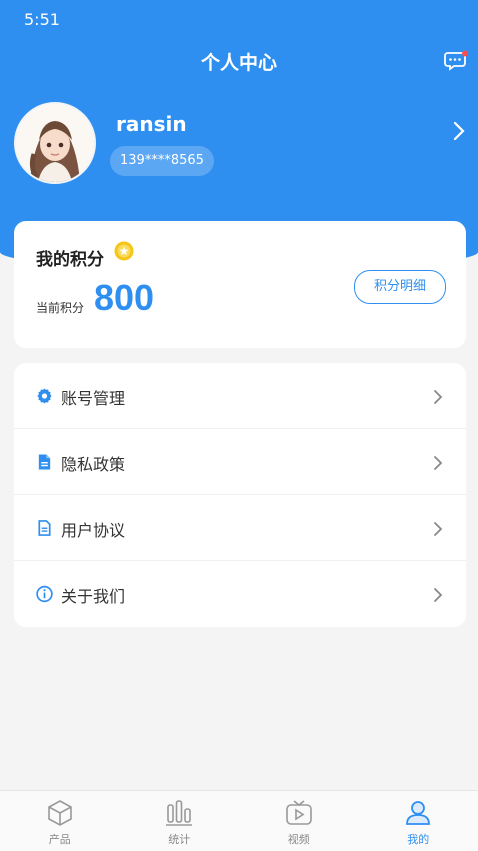 The height and width of the screenshot is (851, 478). What do you see at coordinates (70, 257) in the screenshot?
I see `points-title: 我的积分` at bounding box center [70, 257].